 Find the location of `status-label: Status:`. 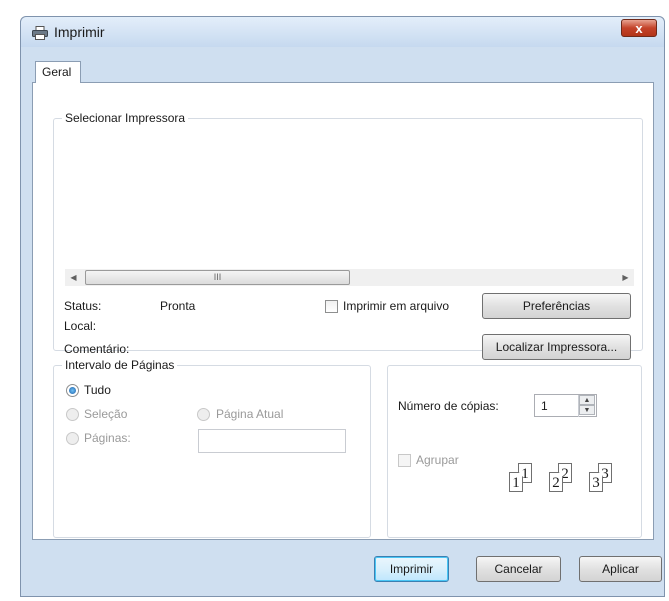

status-label: Status: is located at coordinates (83, 306).